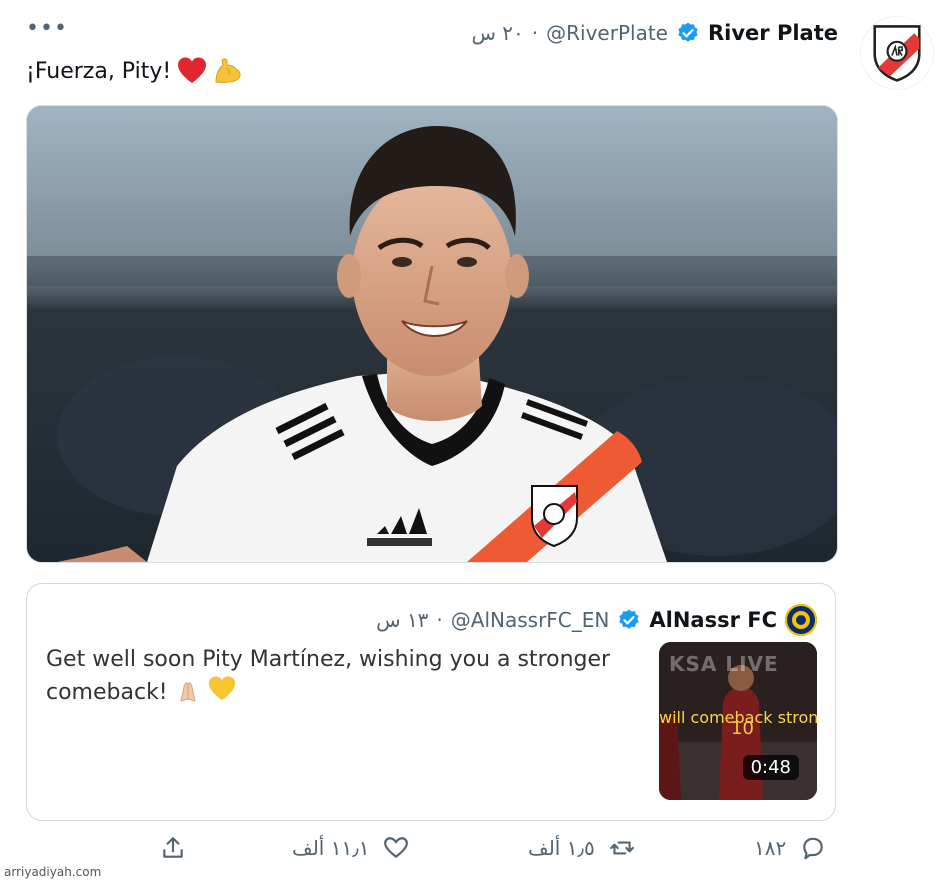  I want to click on reply-button: ١٨٢, so click(790, 848).